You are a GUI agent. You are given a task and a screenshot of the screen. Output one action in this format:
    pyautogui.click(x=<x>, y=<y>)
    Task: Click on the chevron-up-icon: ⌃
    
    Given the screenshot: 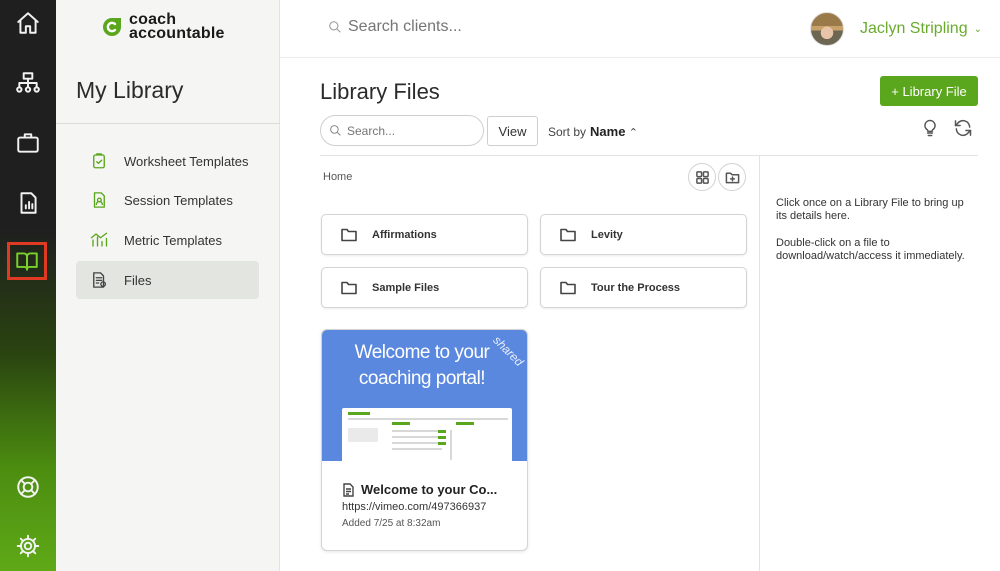 What is the action you would take?
    pyautogui.click(x=633, y=133)
    